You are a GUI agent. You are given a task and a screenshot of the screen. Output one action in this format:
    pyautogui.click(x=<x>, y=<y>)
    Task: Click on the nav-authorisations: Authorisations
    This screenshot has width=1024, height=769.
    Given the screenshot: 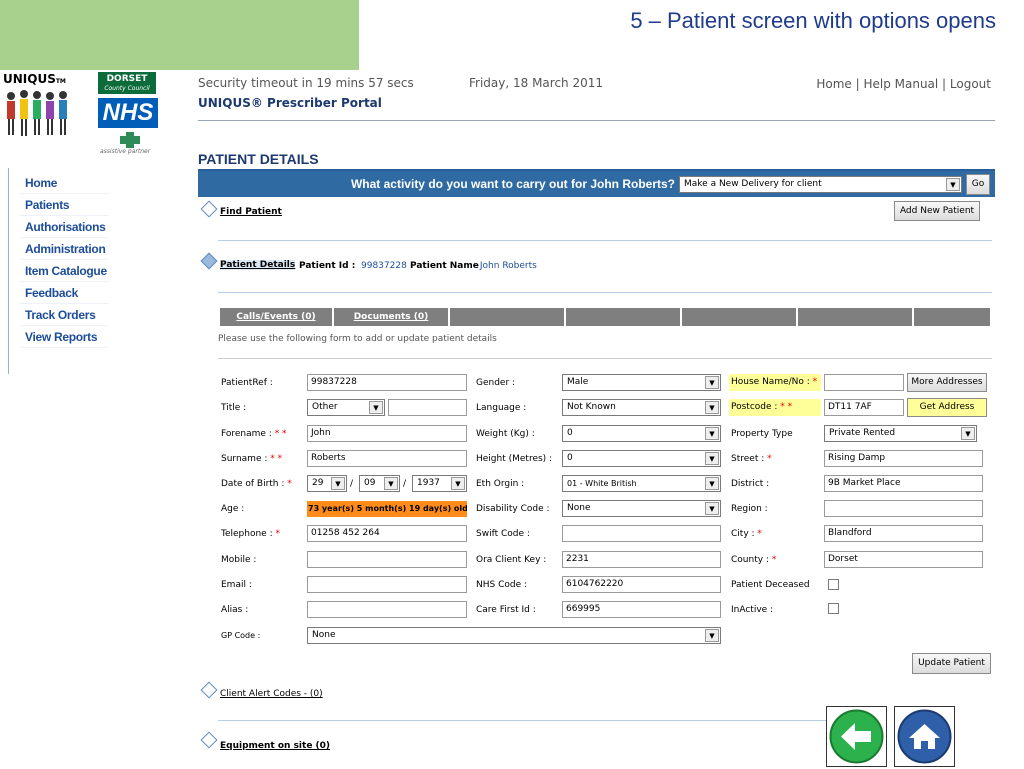 What is the action you would take?
    pyautogui.click(x=64, y=227)
    